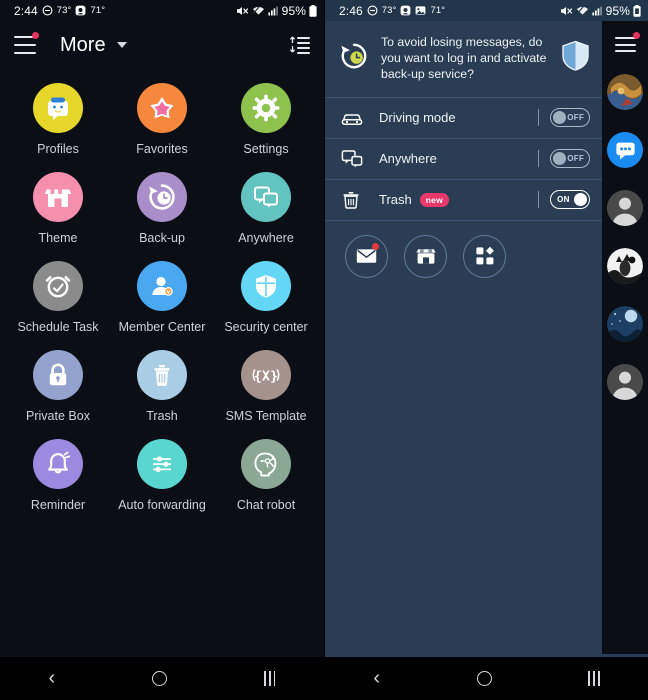  I want to click on store-icon, so click(425, 256).